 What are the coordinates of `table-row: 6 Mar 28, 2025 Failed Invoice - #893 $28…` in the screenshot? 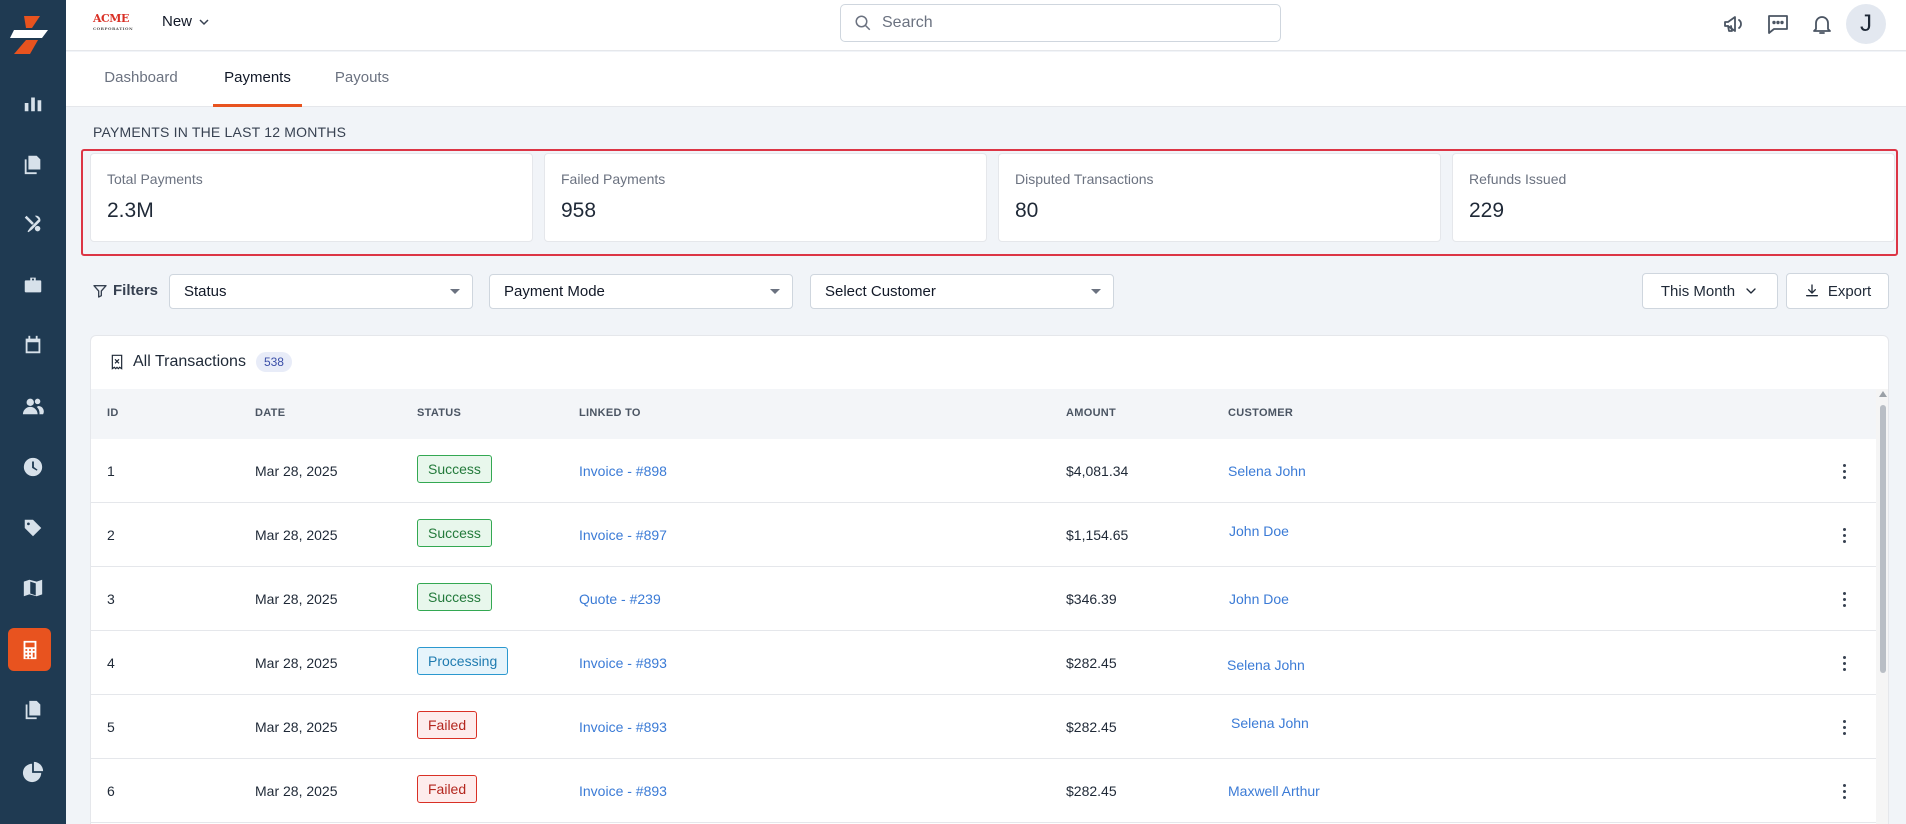 It's located at (983, 791).